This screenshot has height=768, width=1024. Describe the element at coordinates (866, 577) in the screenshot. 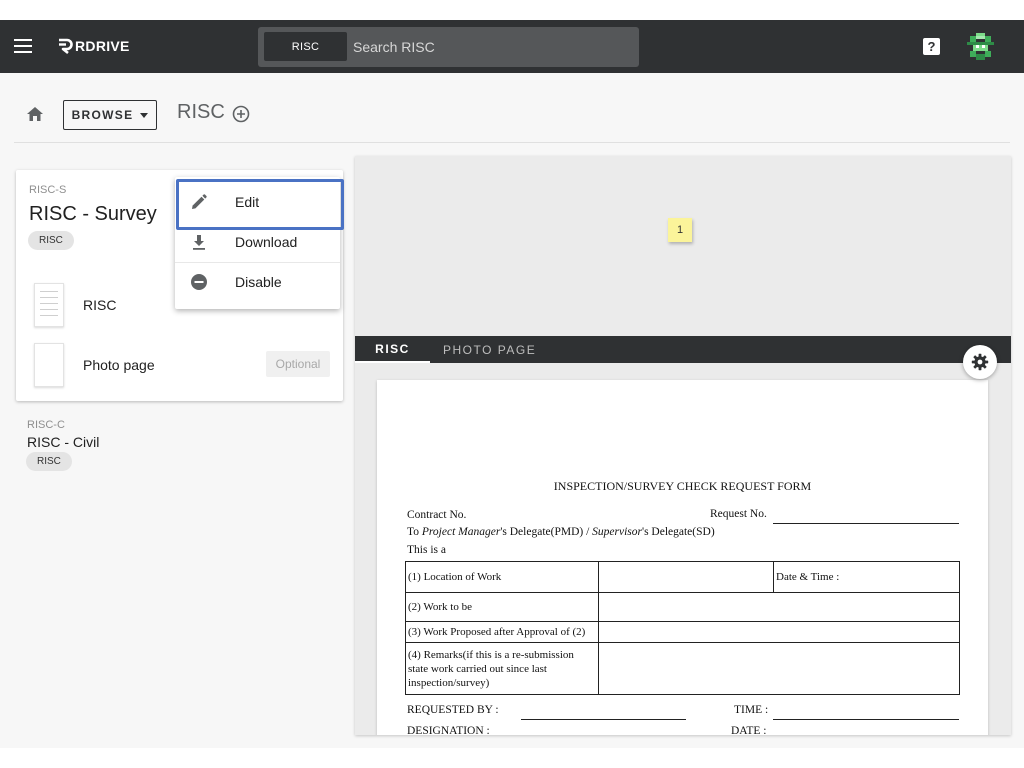

I see `table-cell: Date & Time :` at that location.